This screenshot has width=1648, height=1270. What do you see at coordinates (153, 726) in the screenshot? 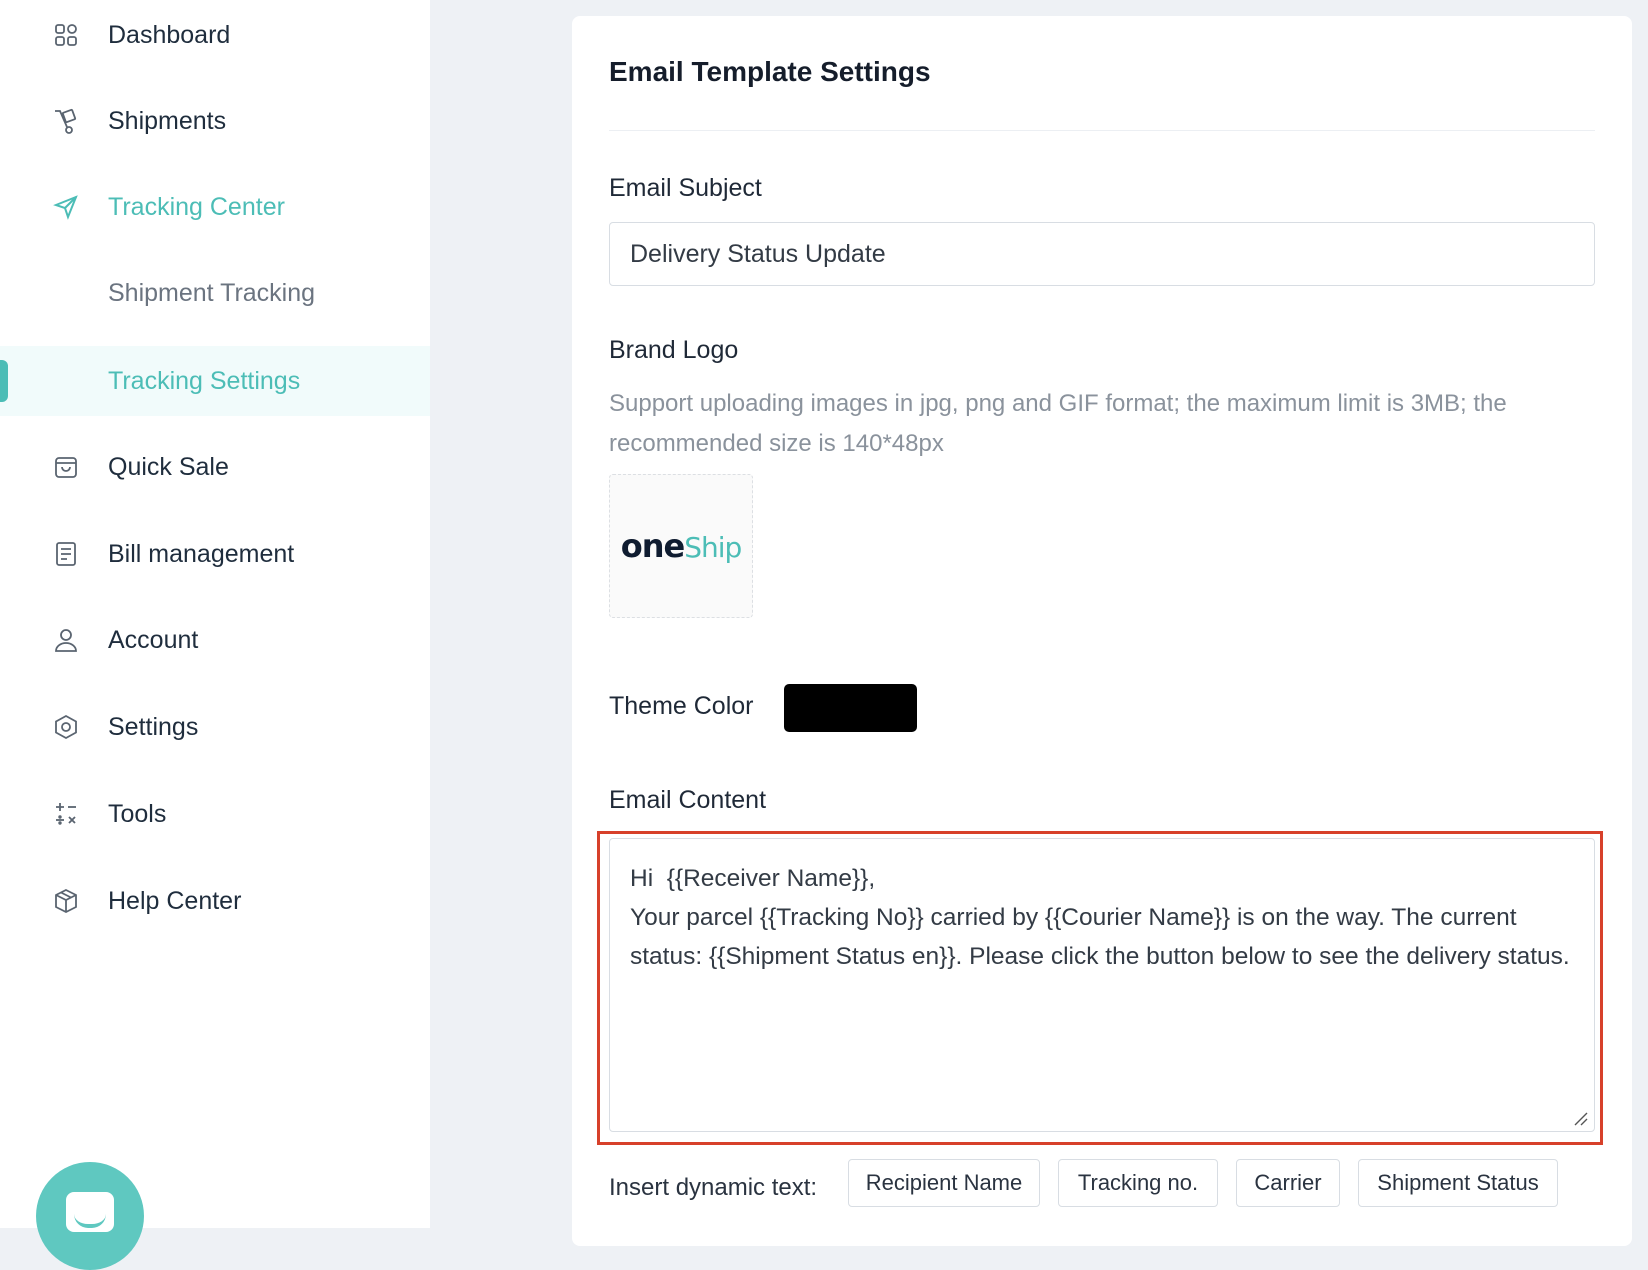
I see `nav-label: Settings` at bounding box center [153, 726].